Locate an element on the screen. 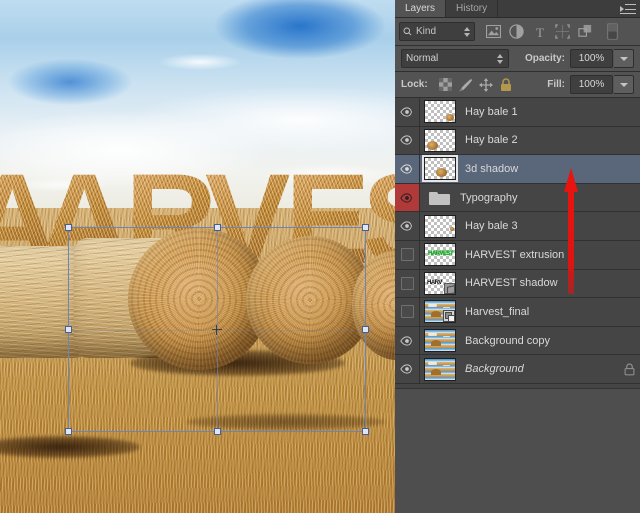 The width and height of the screenshot is (640, 513). layer-filter-row: Kind T is located at coordinates (517, 32).